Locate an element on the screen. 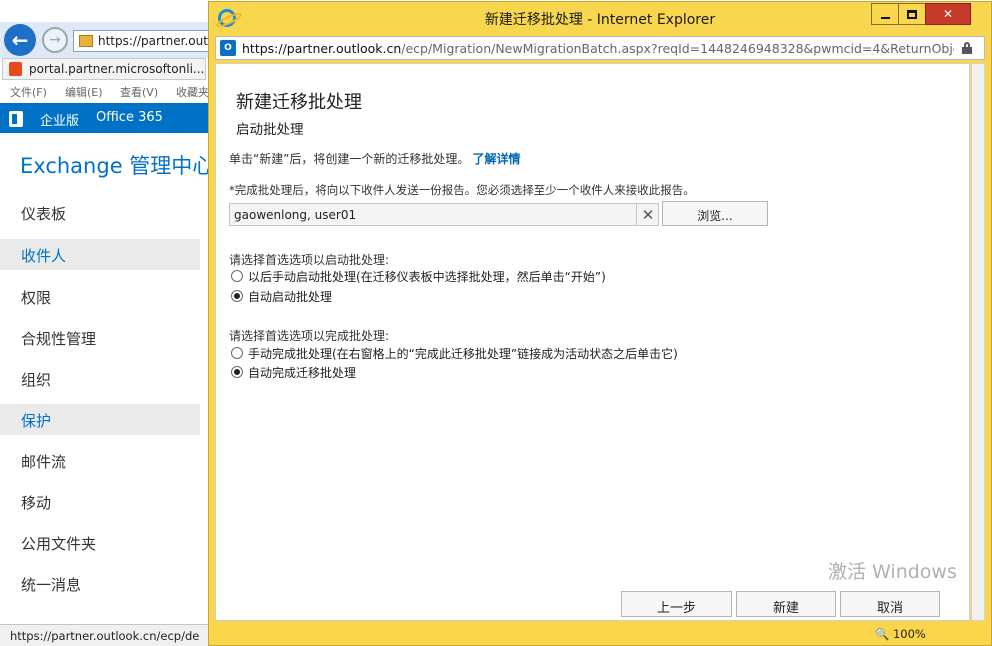 Image resolution: width=992 pixels, height=646 pixels. start-manual-radio is located at coordinates (237, 276).